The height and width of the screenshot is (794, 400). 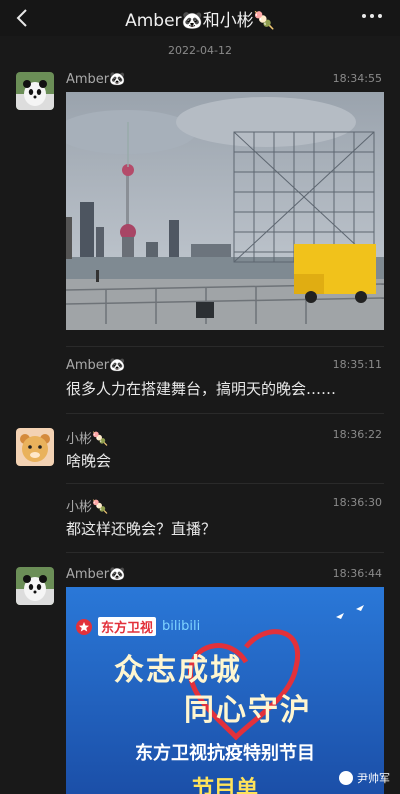 What do you see at coordinates (181, 626) in the screenshot?
I see `partner-logo: bilibili` at bounding box center [181, 626].